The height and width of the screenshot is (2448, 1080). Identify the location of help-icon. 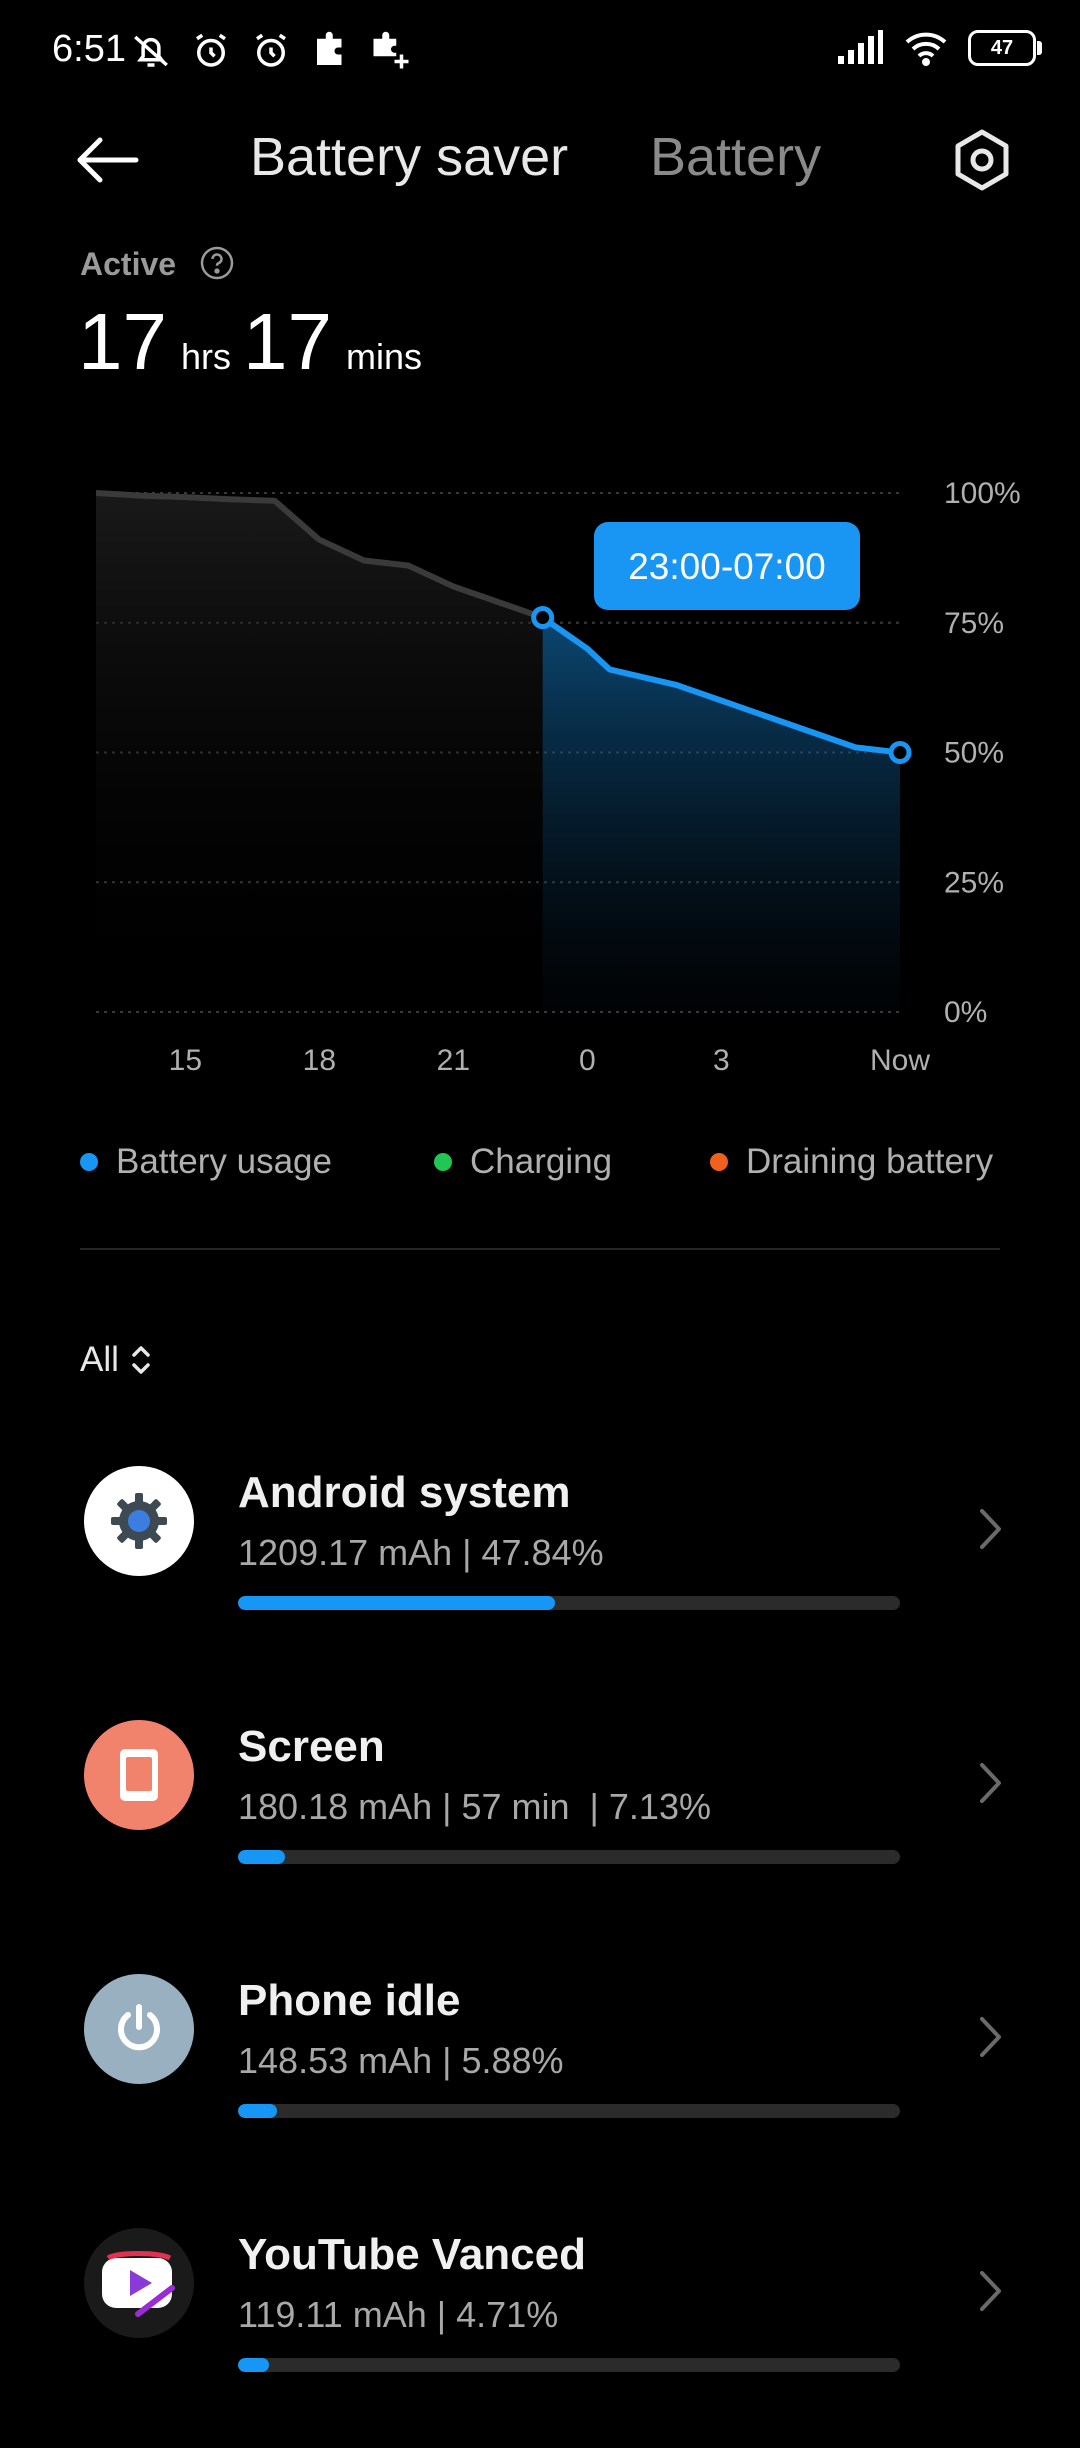
(217, 263).